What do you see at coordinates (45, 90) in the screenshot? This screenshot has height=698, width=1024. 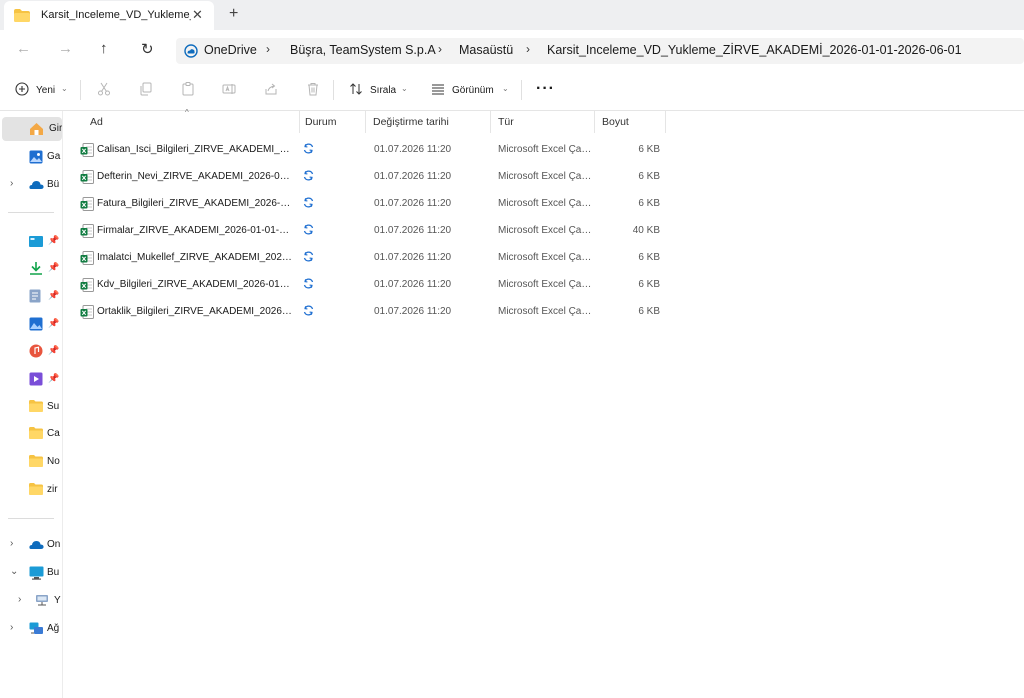 I see `new-button: Yeni` at bounding box center [45, 90].